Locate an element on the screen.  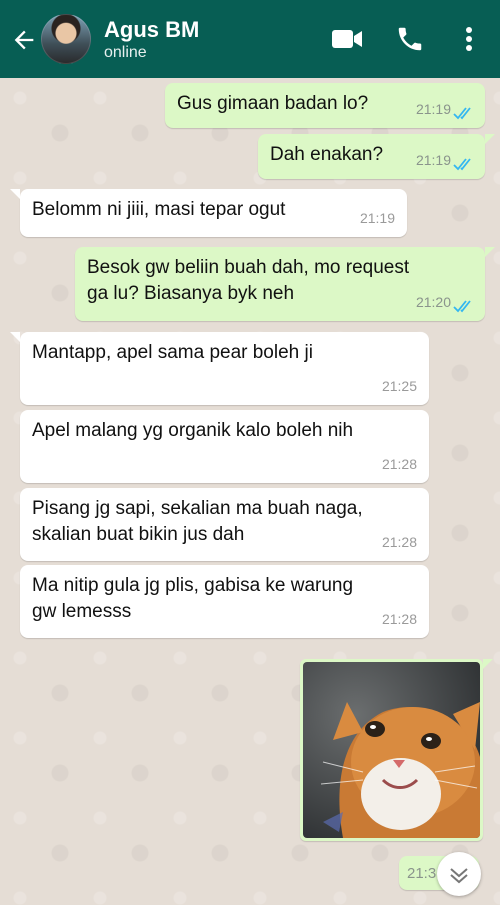
message-text: Gus gimaan badan lo? is located at coordinates (273, 103).